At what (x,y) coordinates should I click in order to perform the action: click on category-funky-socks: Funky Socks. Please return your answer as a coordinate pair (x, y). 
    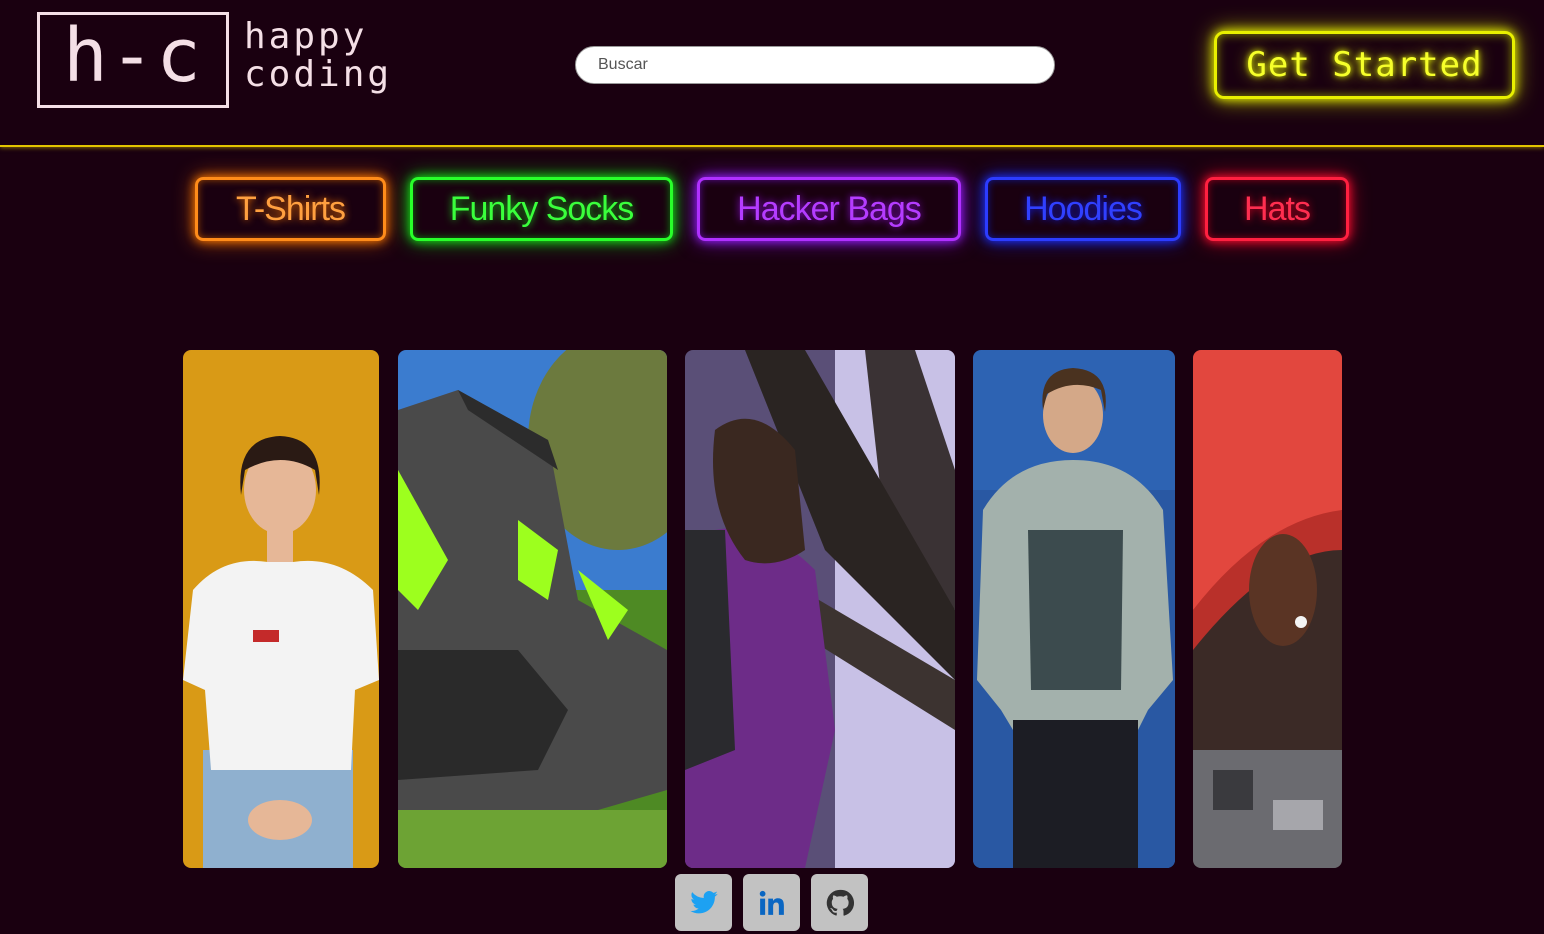
    Looking at the image, I should click on (541, 209).